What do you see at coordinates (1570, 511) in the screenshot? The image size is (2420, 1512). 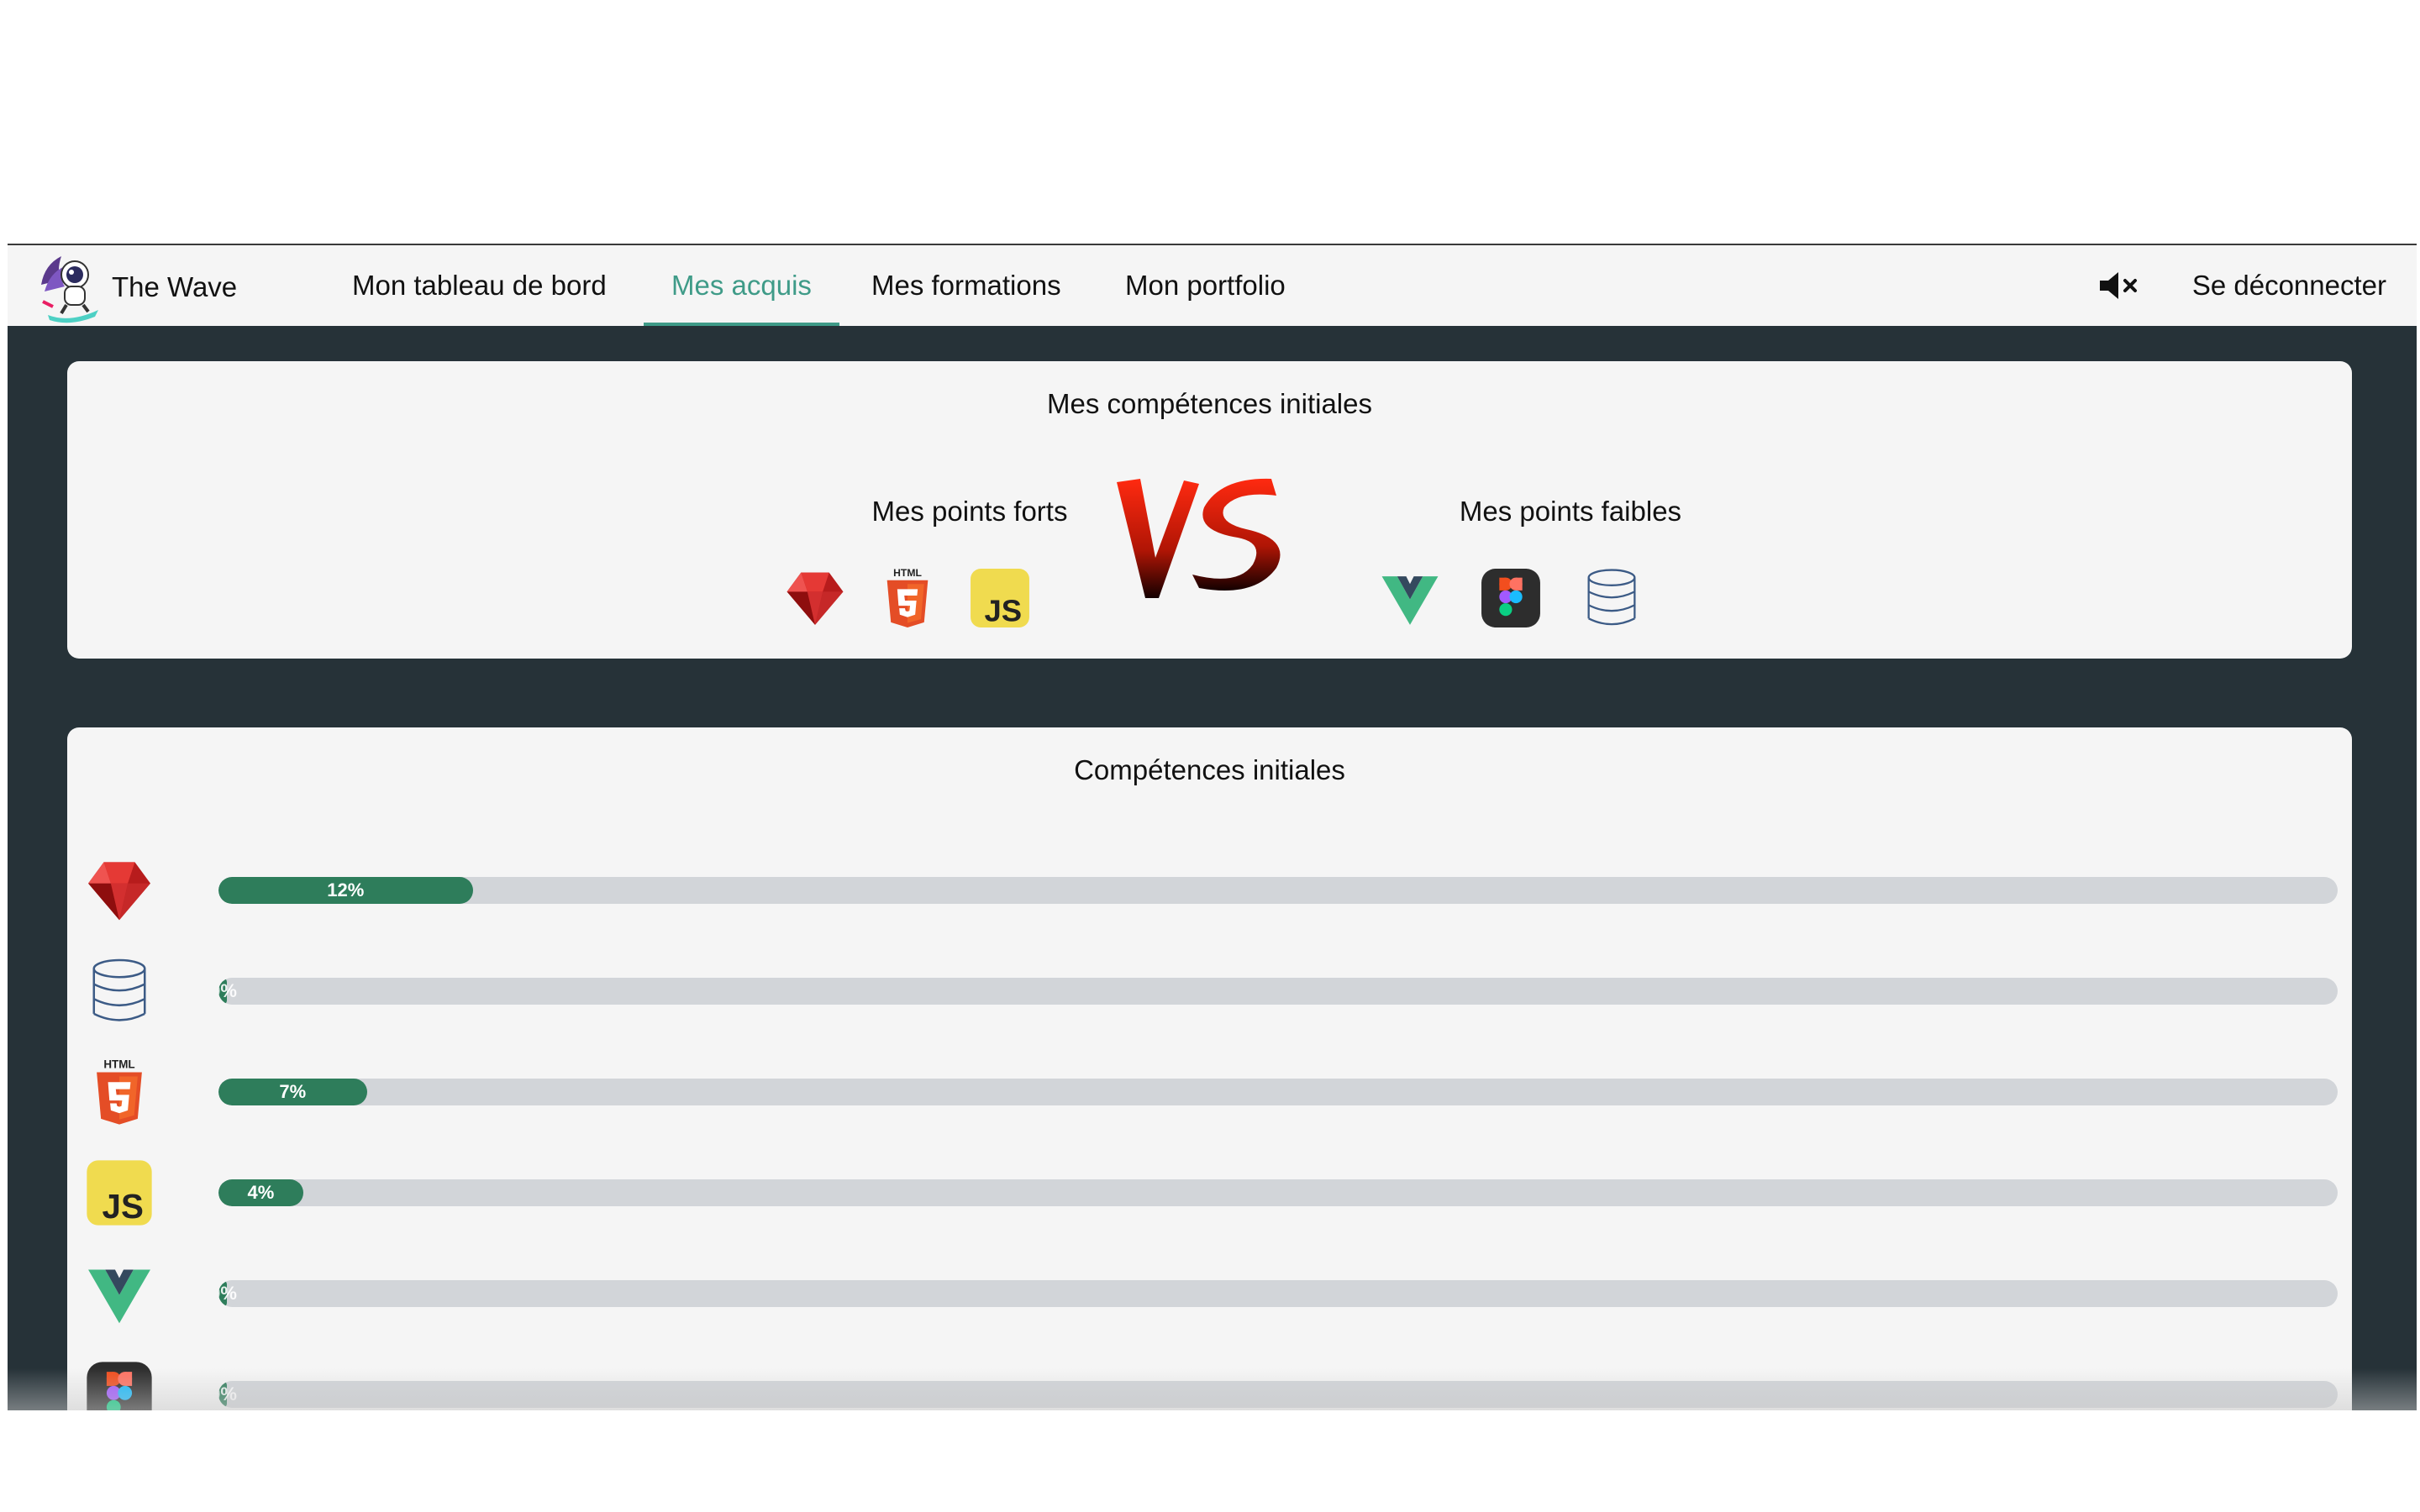 I see `weaknesses-title: Mes points faibles` at bounding box center [1570, 511].